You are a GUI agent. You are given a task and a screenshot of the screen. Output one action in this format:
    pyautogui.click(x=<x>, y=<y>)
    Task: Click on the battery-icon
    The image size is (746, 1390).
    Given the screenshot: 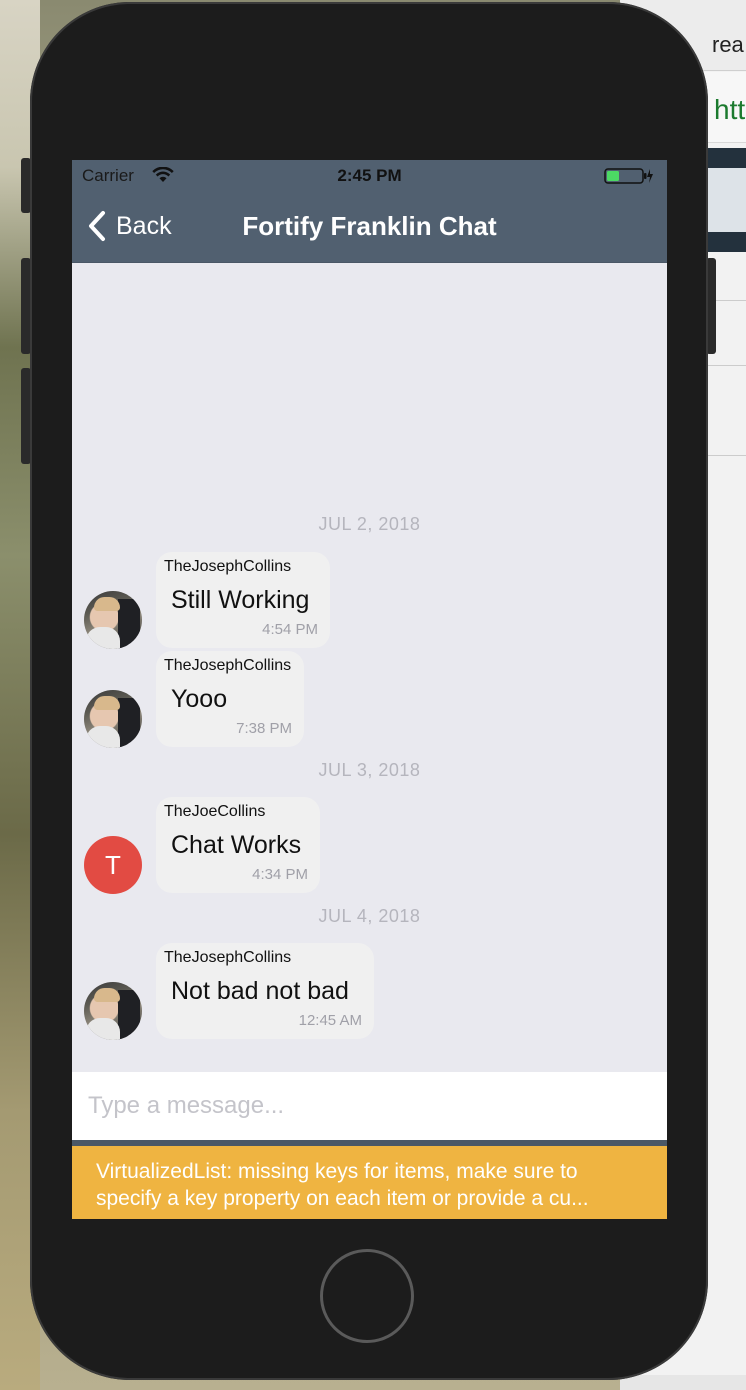 What is the action you would take?
    pyautogui.click(x=628, y=176)
    